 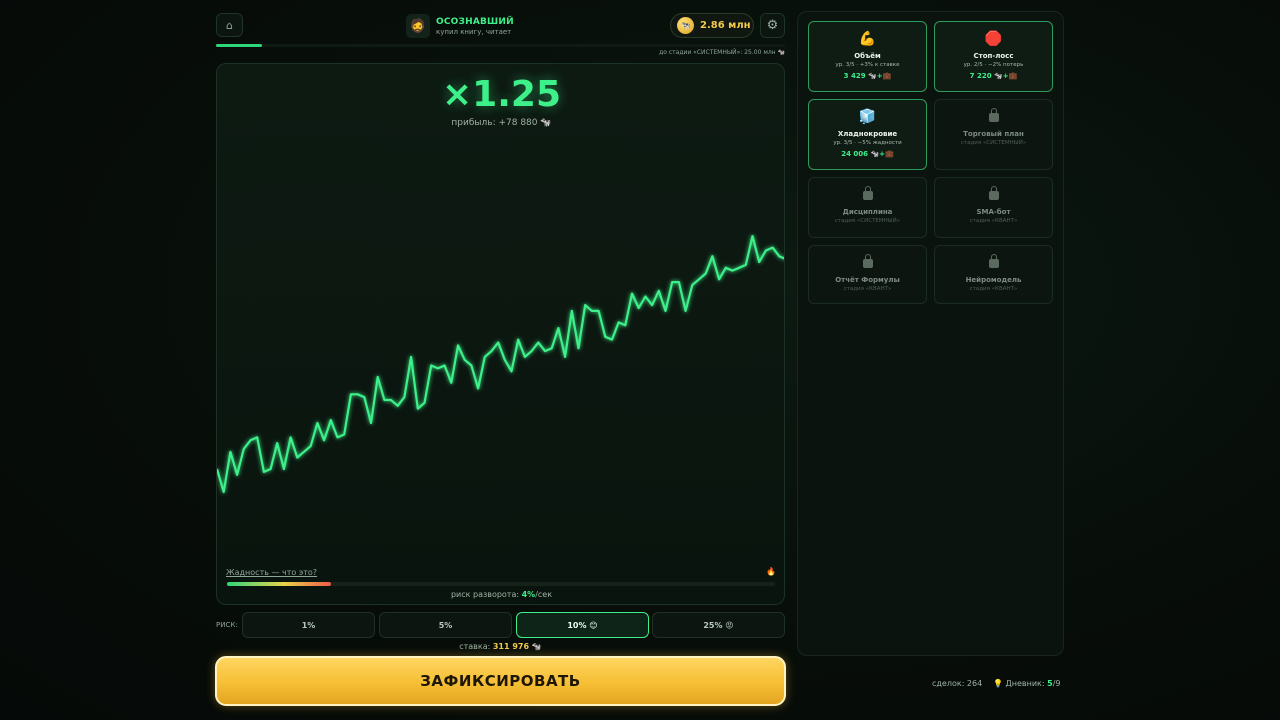 I want to click on stage-progress-bar, so click(x=500, y=45).